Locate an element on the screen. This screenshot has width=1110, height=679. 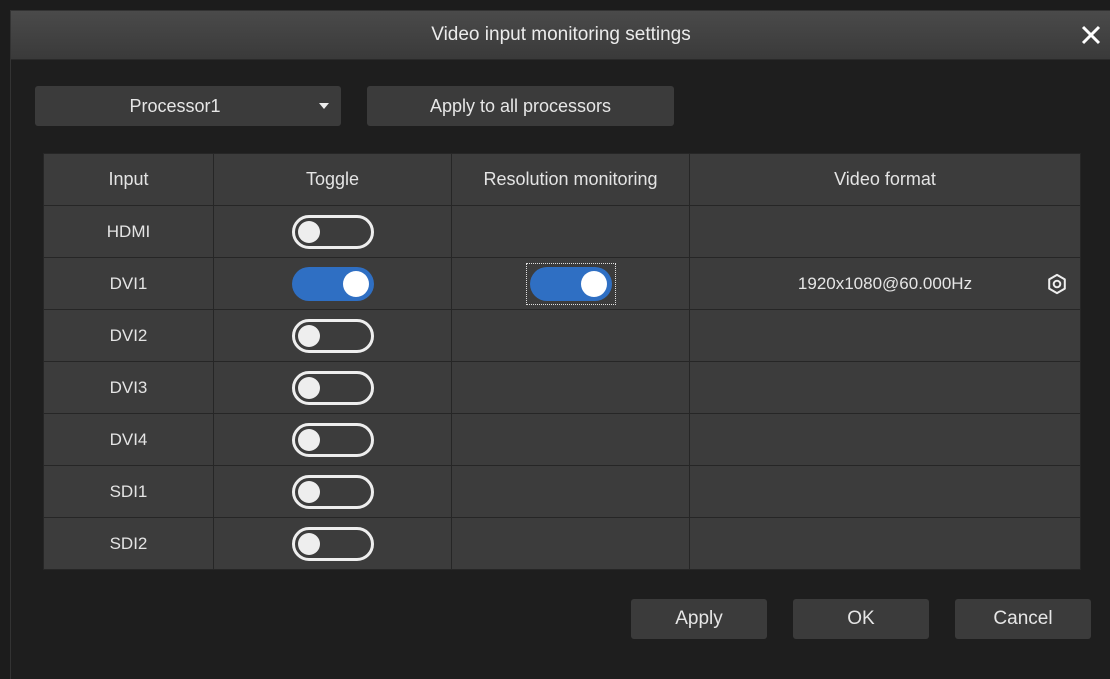
chevron-down-icon is located at coordinates (324, 106).